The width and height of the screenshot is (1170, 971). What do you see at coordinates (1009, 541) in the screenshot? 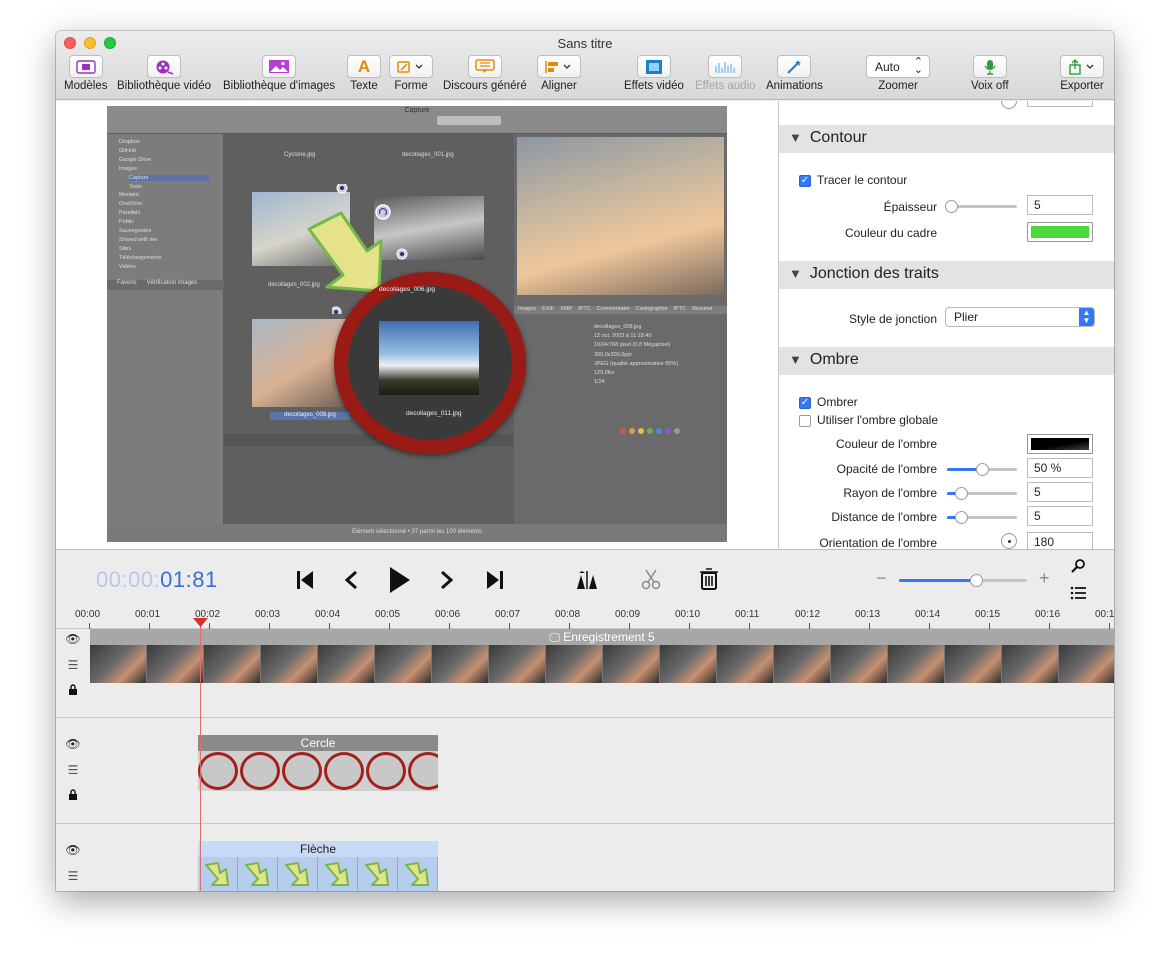
I see `orientation-dial` at bounding box center [1009, 541].